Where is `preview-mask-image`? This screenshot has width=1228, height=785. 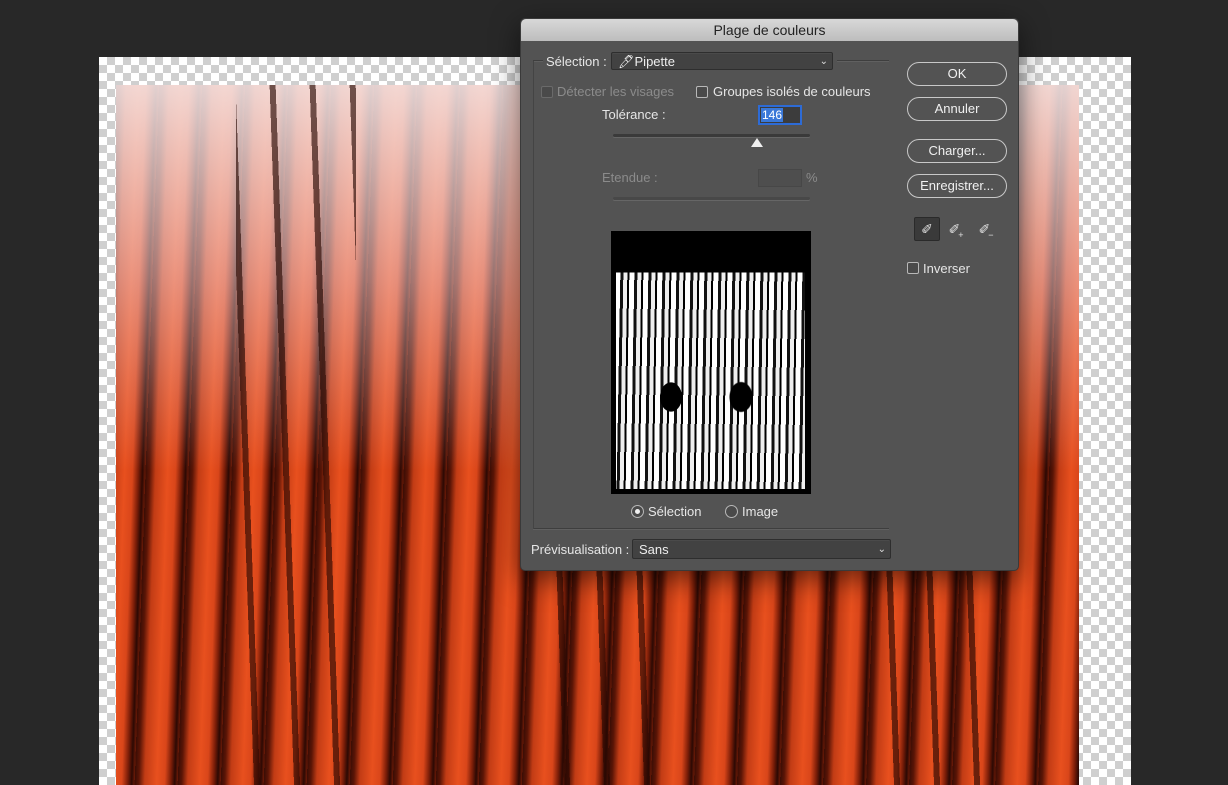 preview-mask-image is located at coordinates (710, 363).